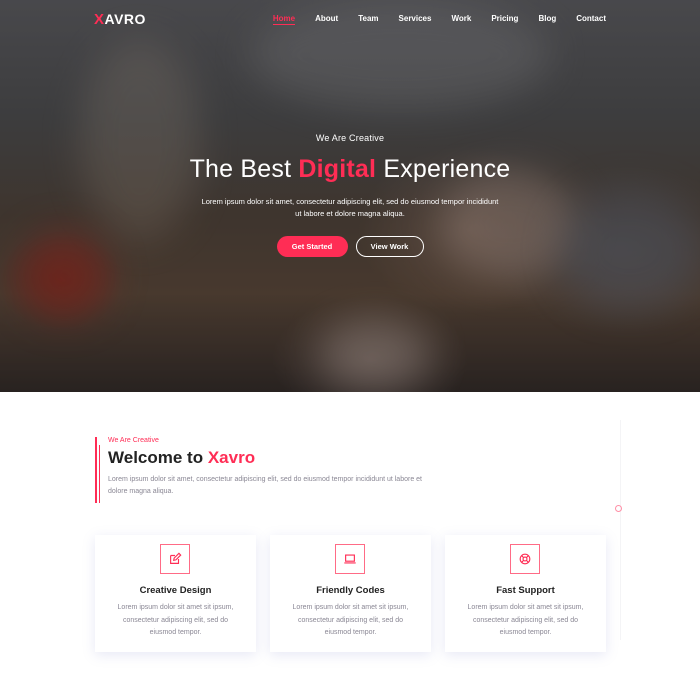 The width and height of the screenshot is (700, 700). Describe the element at coordinates (547, 19) in the screenshot. I see `nav-item-blog: Blog` at that location.